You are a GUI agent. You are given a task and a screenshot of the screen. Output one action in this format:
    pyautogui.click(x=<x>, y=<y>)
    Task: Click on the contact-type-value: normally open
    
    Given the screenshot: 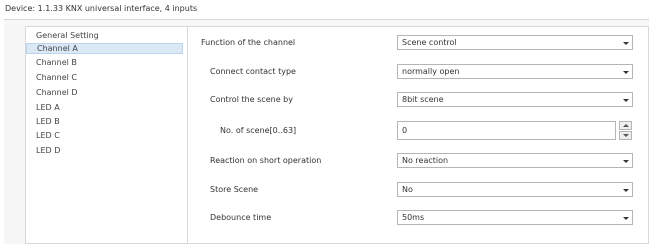 What is the action you would take?
    pyautogui.click(x=431, y=71)
    